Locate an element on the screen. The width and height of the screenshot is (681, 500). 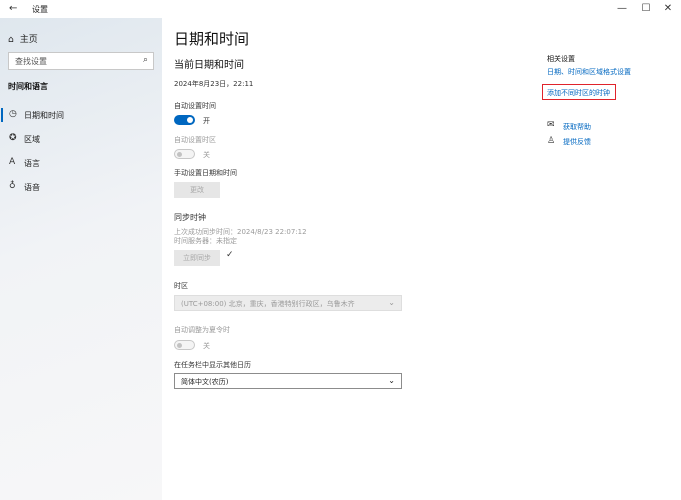
calendar-select: 简体中文(农历) ⌄ is located at coordinates (288, 381).